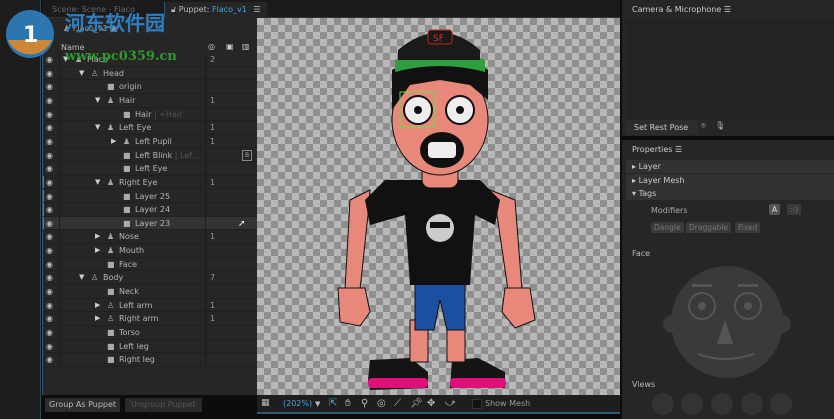 The width and height of the screenshot is (834, 419). Describe the element at coordinates (477, 404) in the screenshot. I see `show-mesh-checkbox` at that location.